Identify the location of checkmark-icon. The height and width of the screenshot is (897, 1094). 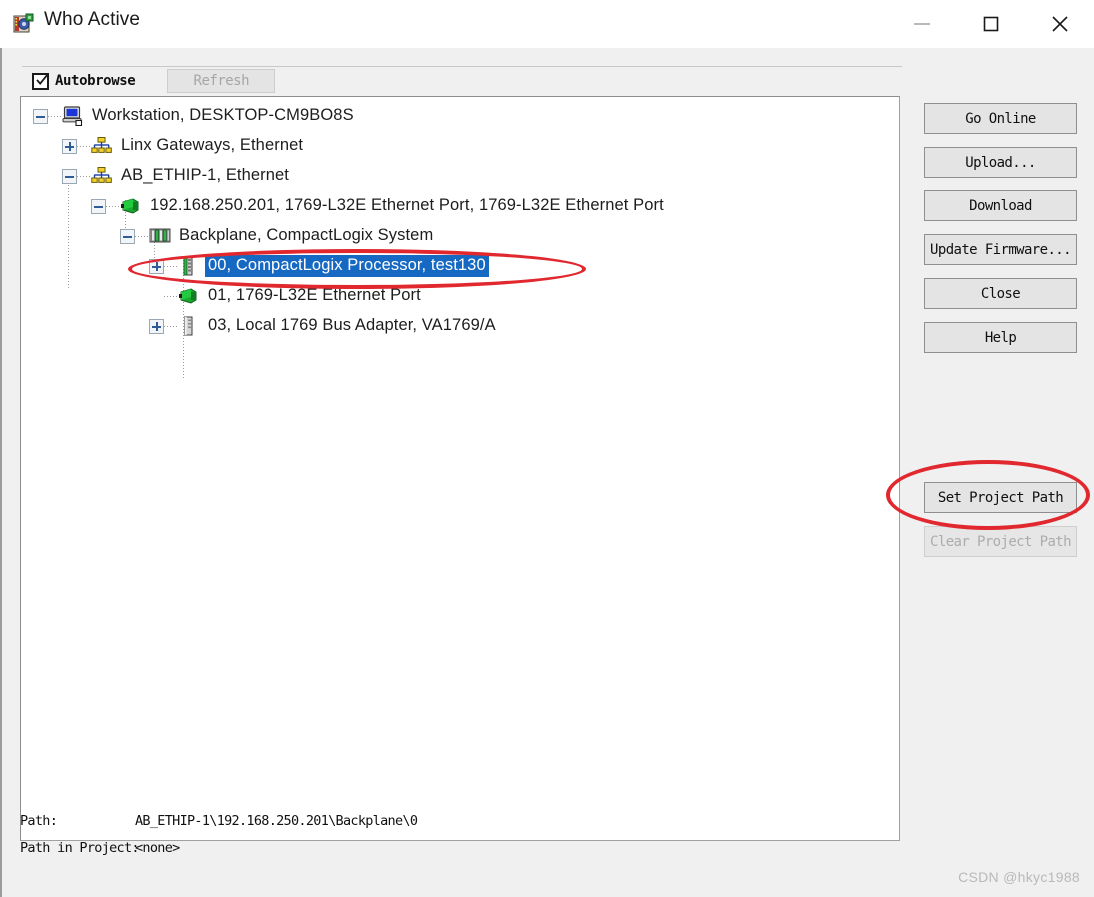
(42, 79).